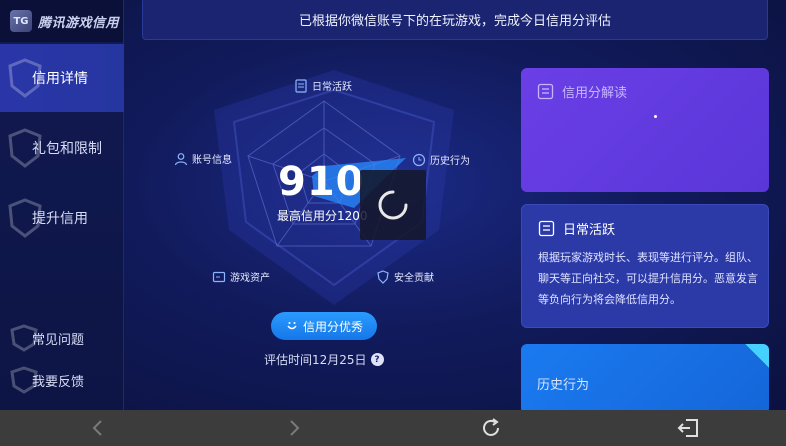 The width and height of the screenshot is (786, 446). I want to click on radar-label-assets: 游戏资产, so click(241, 276).